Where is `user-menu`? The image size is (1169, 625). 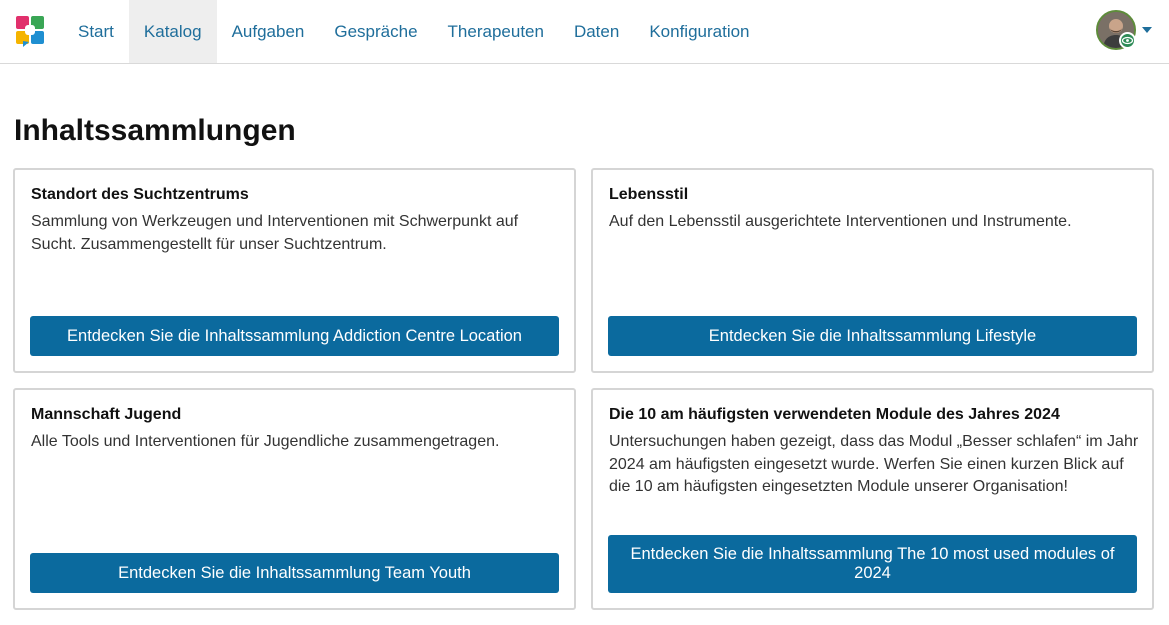
user-menu is located at coordinates (1126, 31).